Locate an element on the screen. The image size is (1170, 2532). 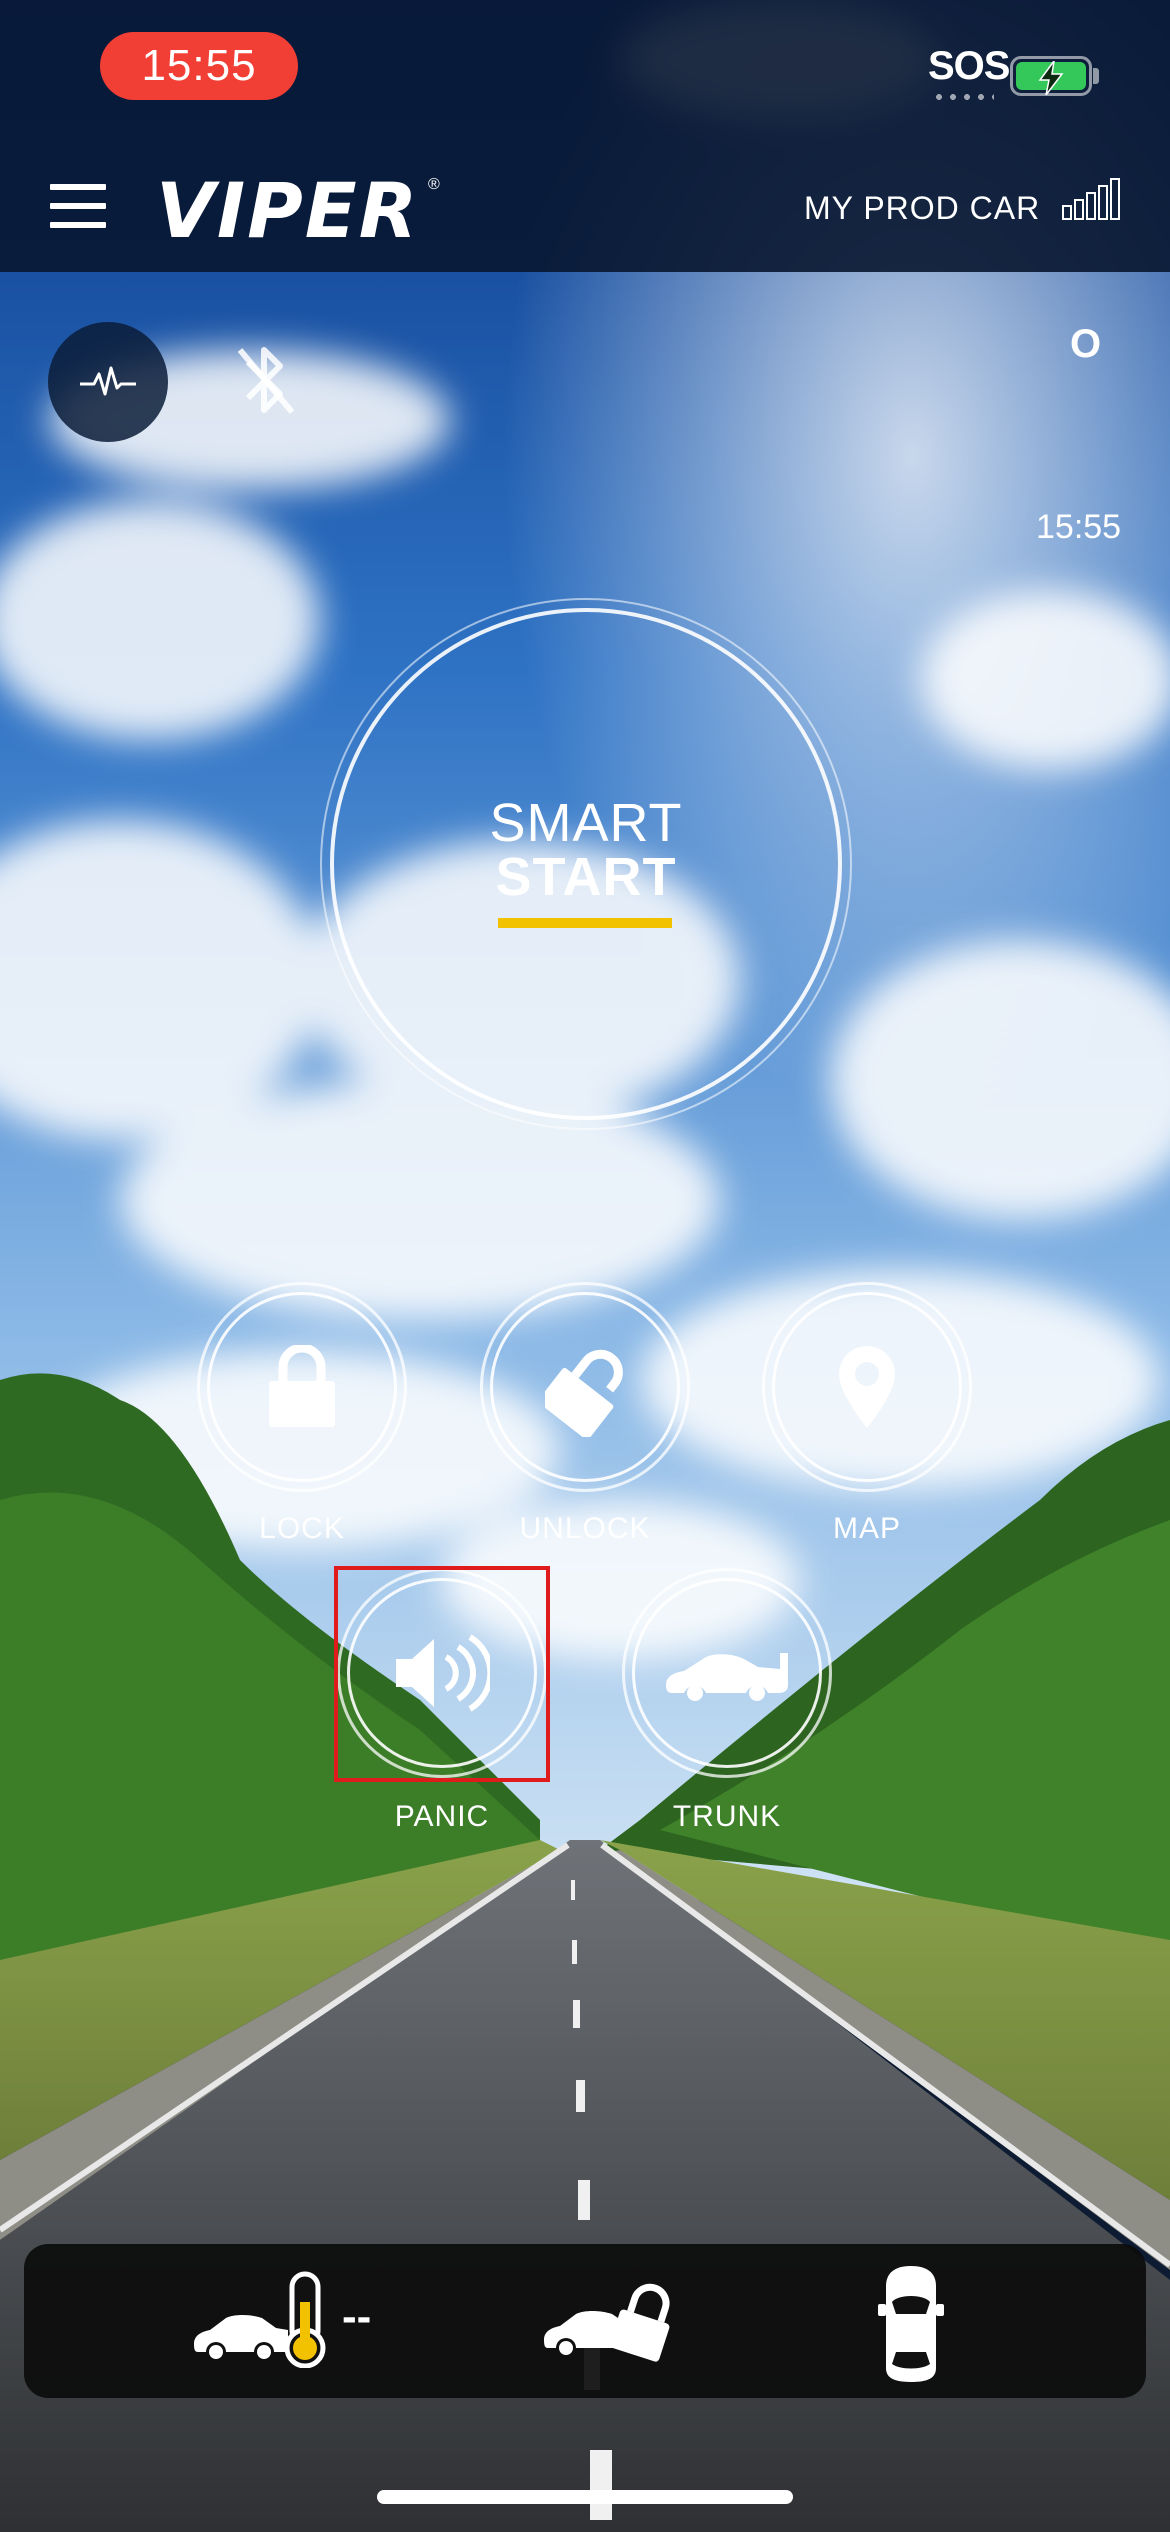
last-update-time: 15:55 is located at coordinates (1079, 527).